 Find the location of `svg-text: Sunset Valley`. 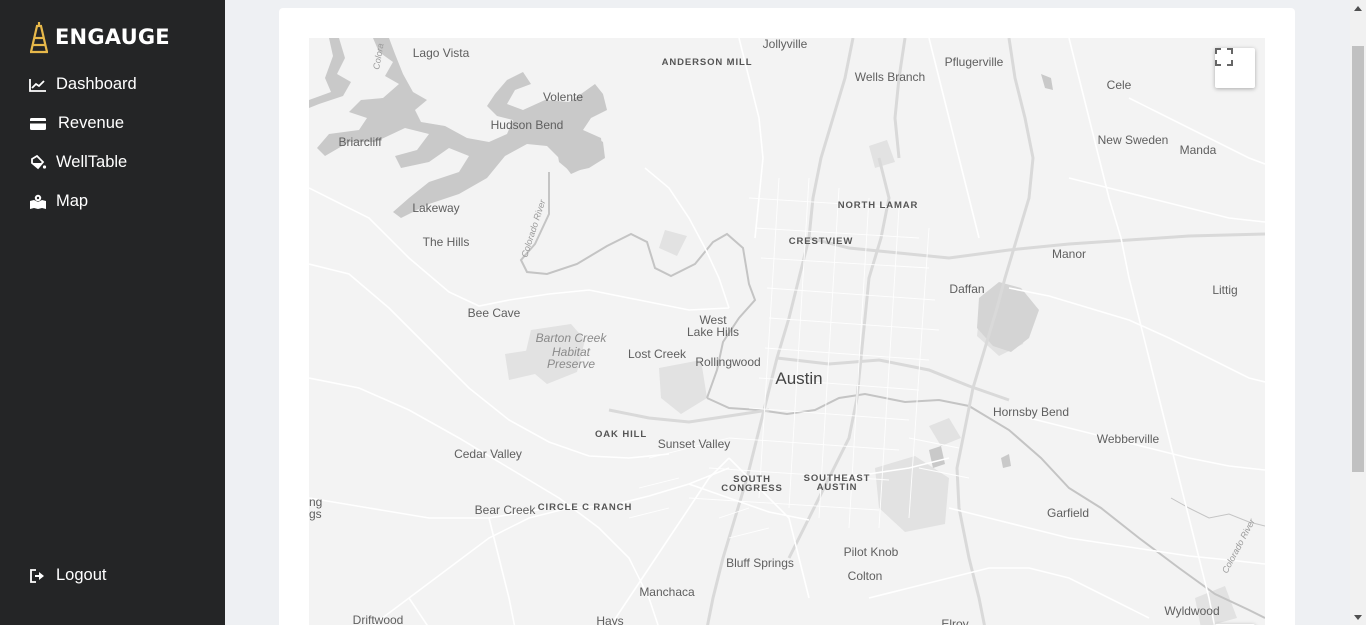

svg-text: Sunset Valley is located at coordinates (694, 444).